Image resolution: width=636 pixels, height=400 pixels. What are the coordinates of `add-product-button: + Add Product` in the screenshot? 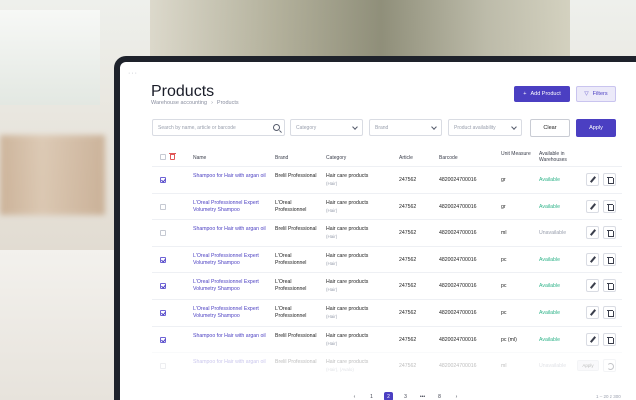 It's located at (542, 94).